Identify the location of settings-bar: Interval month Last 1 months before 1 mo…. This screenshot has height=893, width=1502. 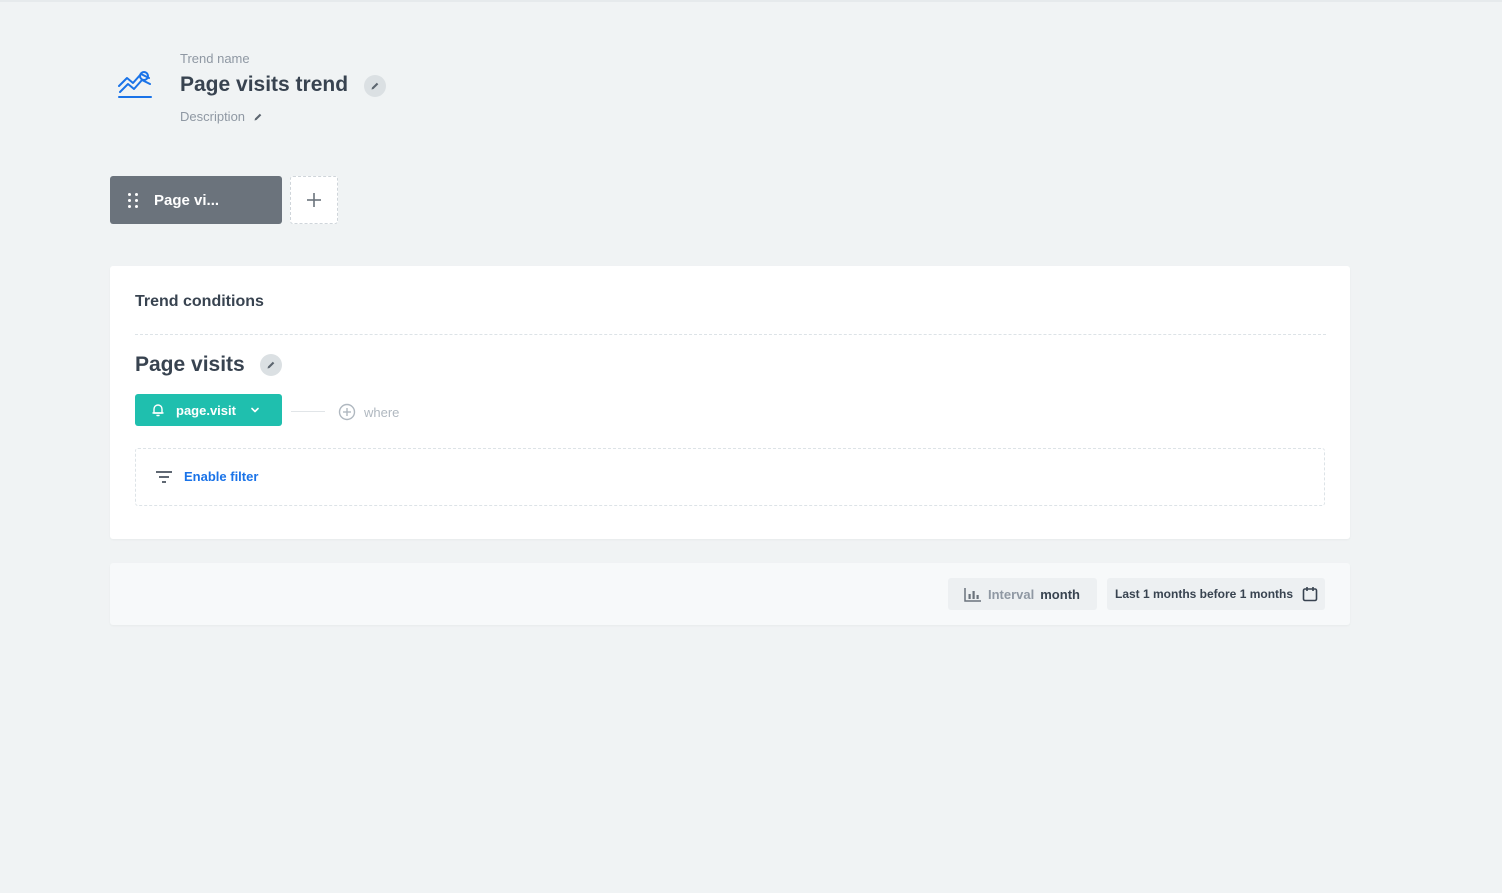
(730, 594).